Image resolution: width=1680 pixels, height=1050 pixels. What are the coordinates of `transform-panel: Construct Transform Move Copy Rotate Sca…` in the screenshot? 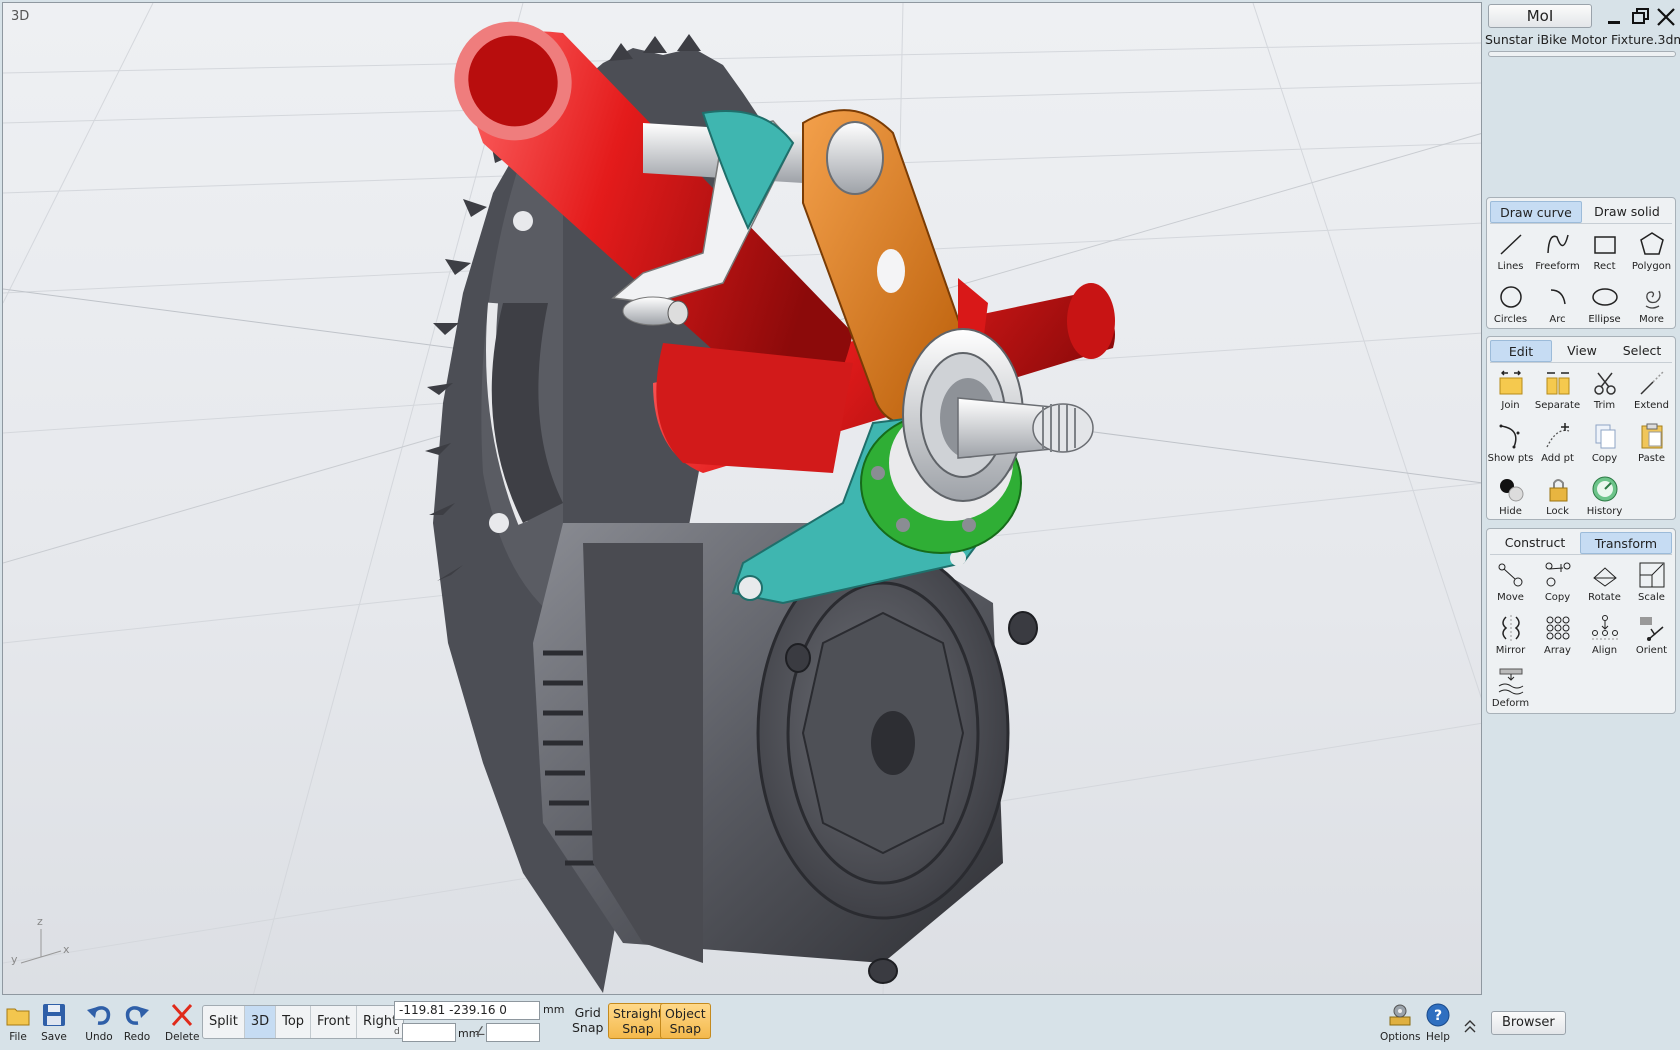 It's located at (1581, 621).